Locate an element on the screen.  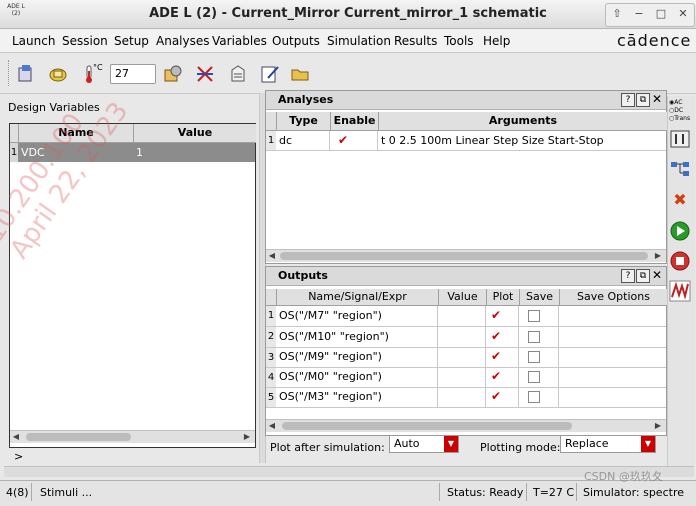
radio-dc: ○DC is located at coordinates (681, 111).